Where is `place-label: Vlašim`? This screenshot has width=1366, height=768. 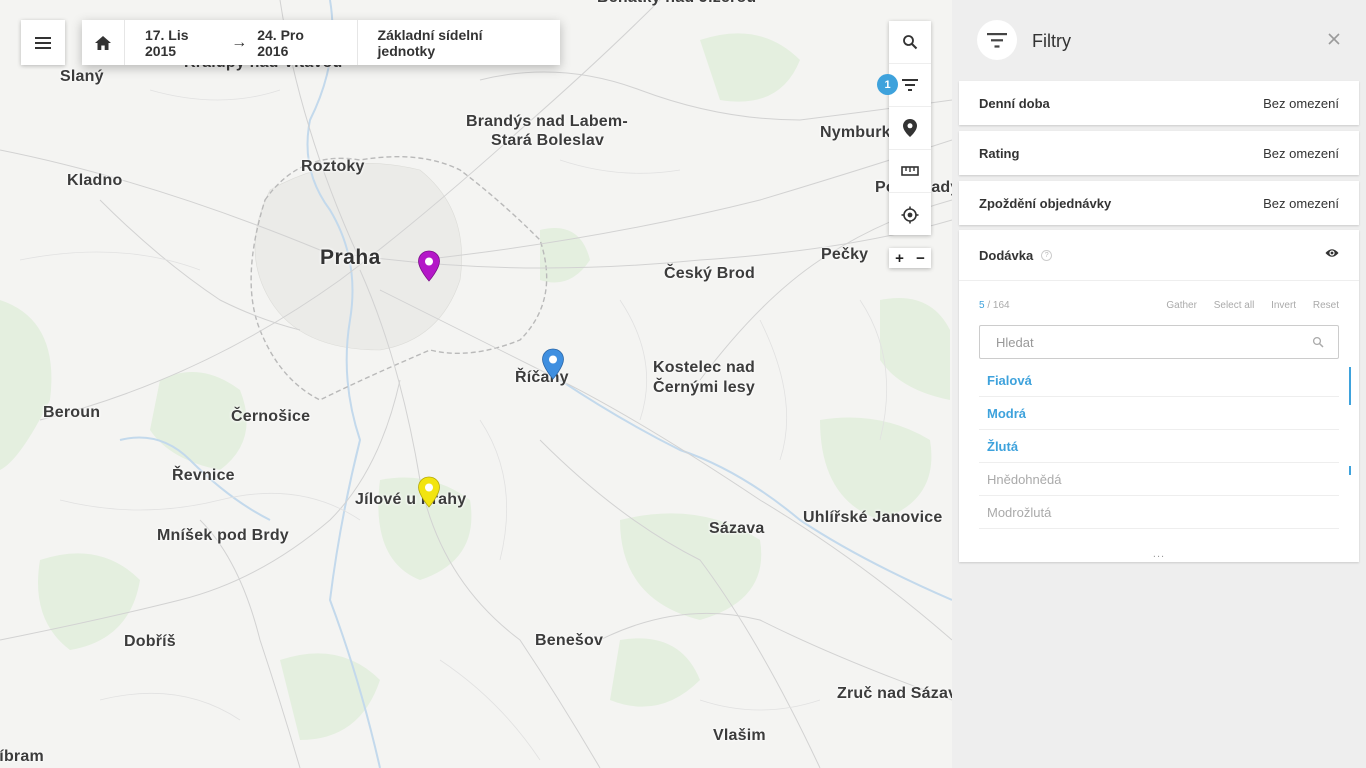
place-label: Vlašim is located at coordinates (739, 735).